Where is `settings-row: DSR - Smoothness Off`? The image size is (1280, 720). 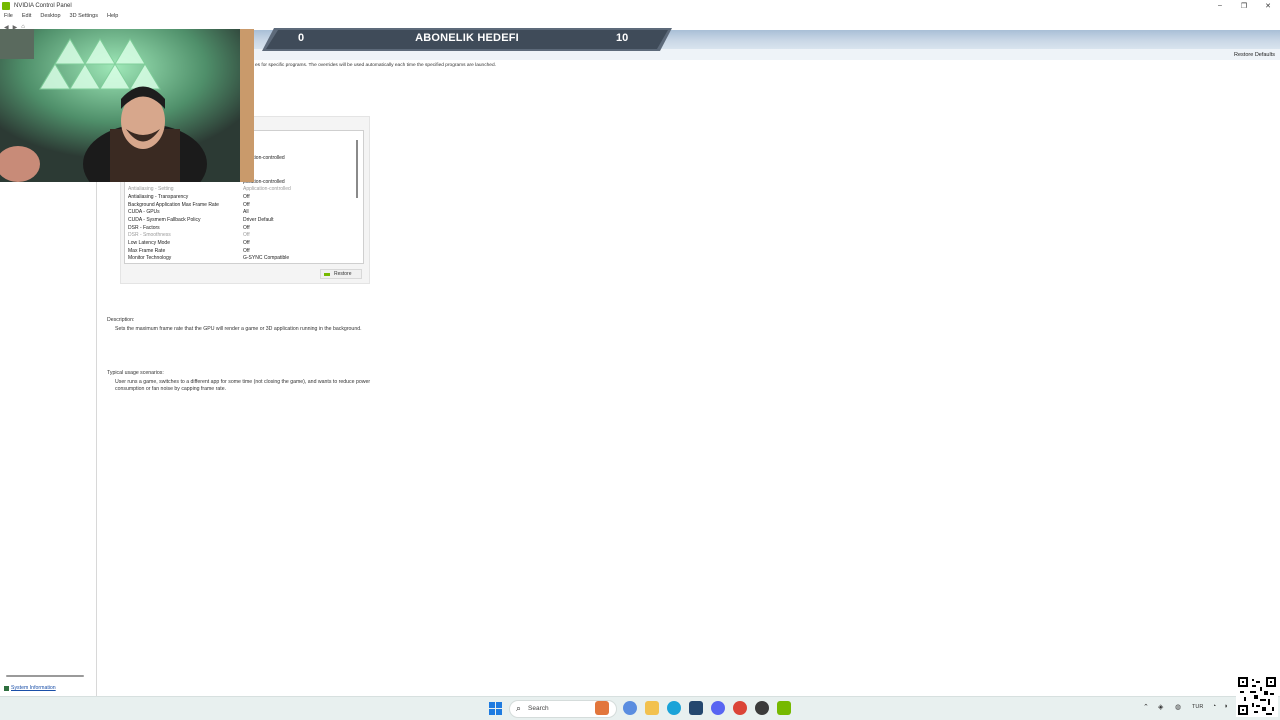
settings-row: DSR - Smoothness Off is located at coordinates (243, 236).